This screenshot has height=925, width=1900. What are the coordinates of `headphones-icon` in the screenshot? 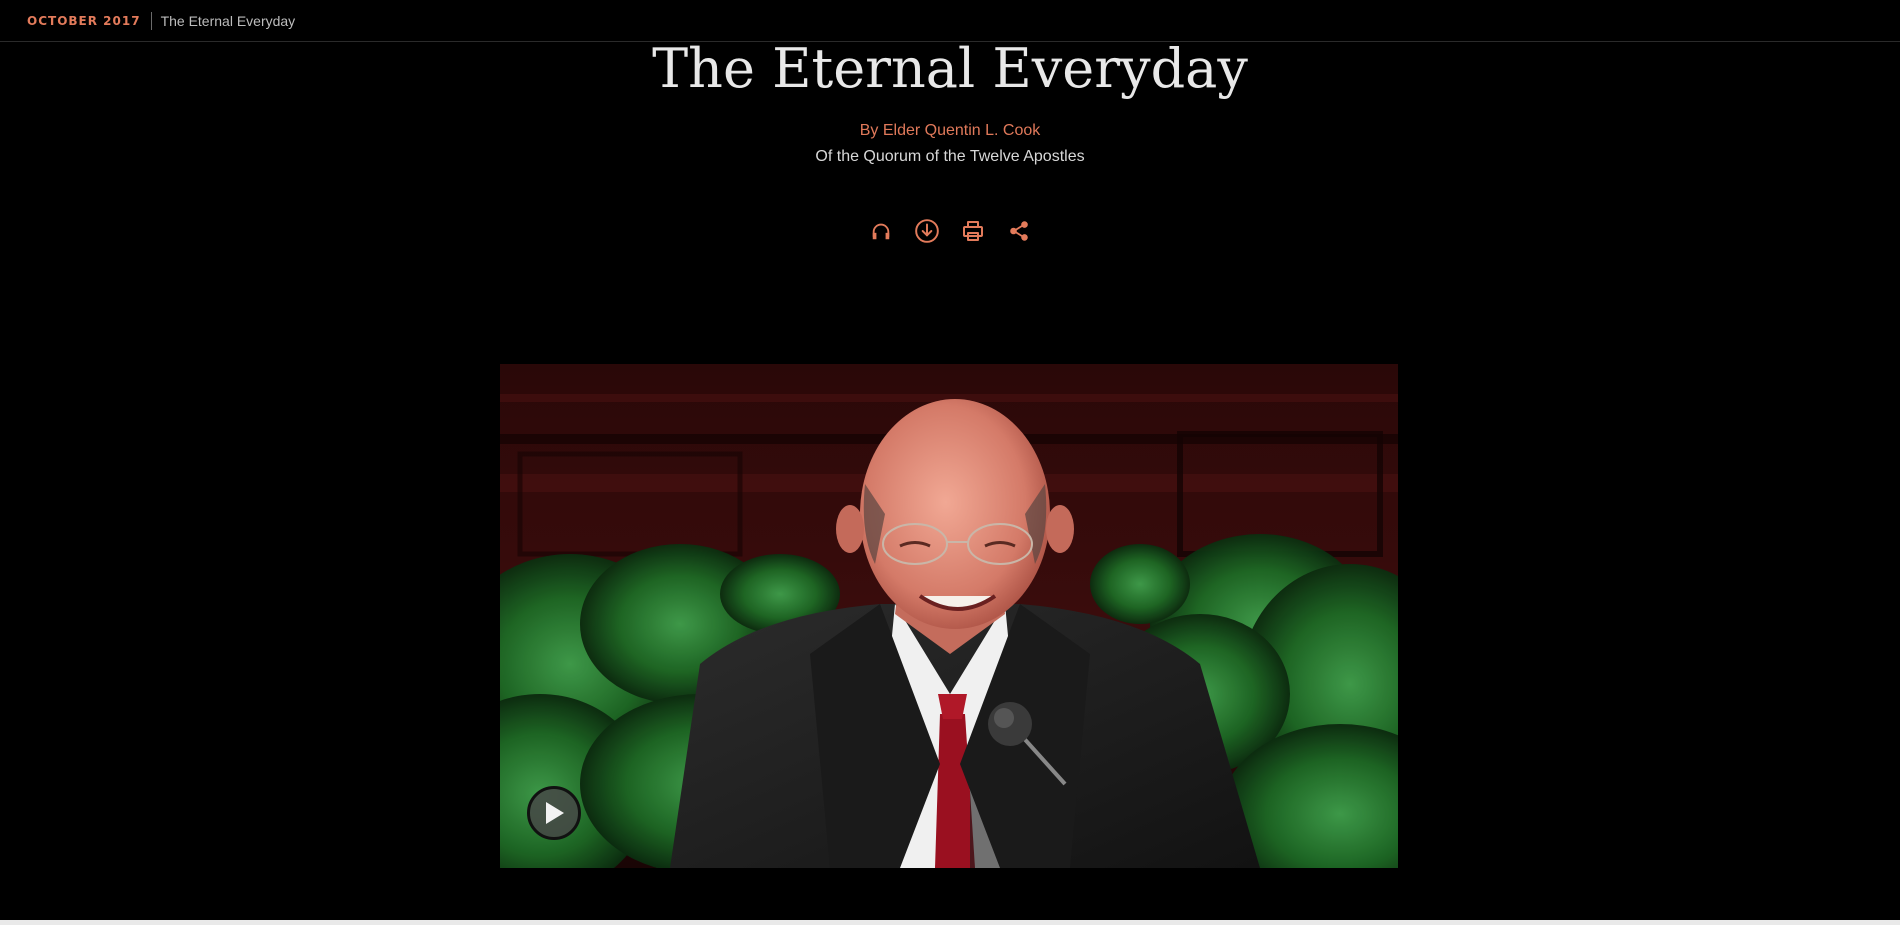 It's located at (881, 231).